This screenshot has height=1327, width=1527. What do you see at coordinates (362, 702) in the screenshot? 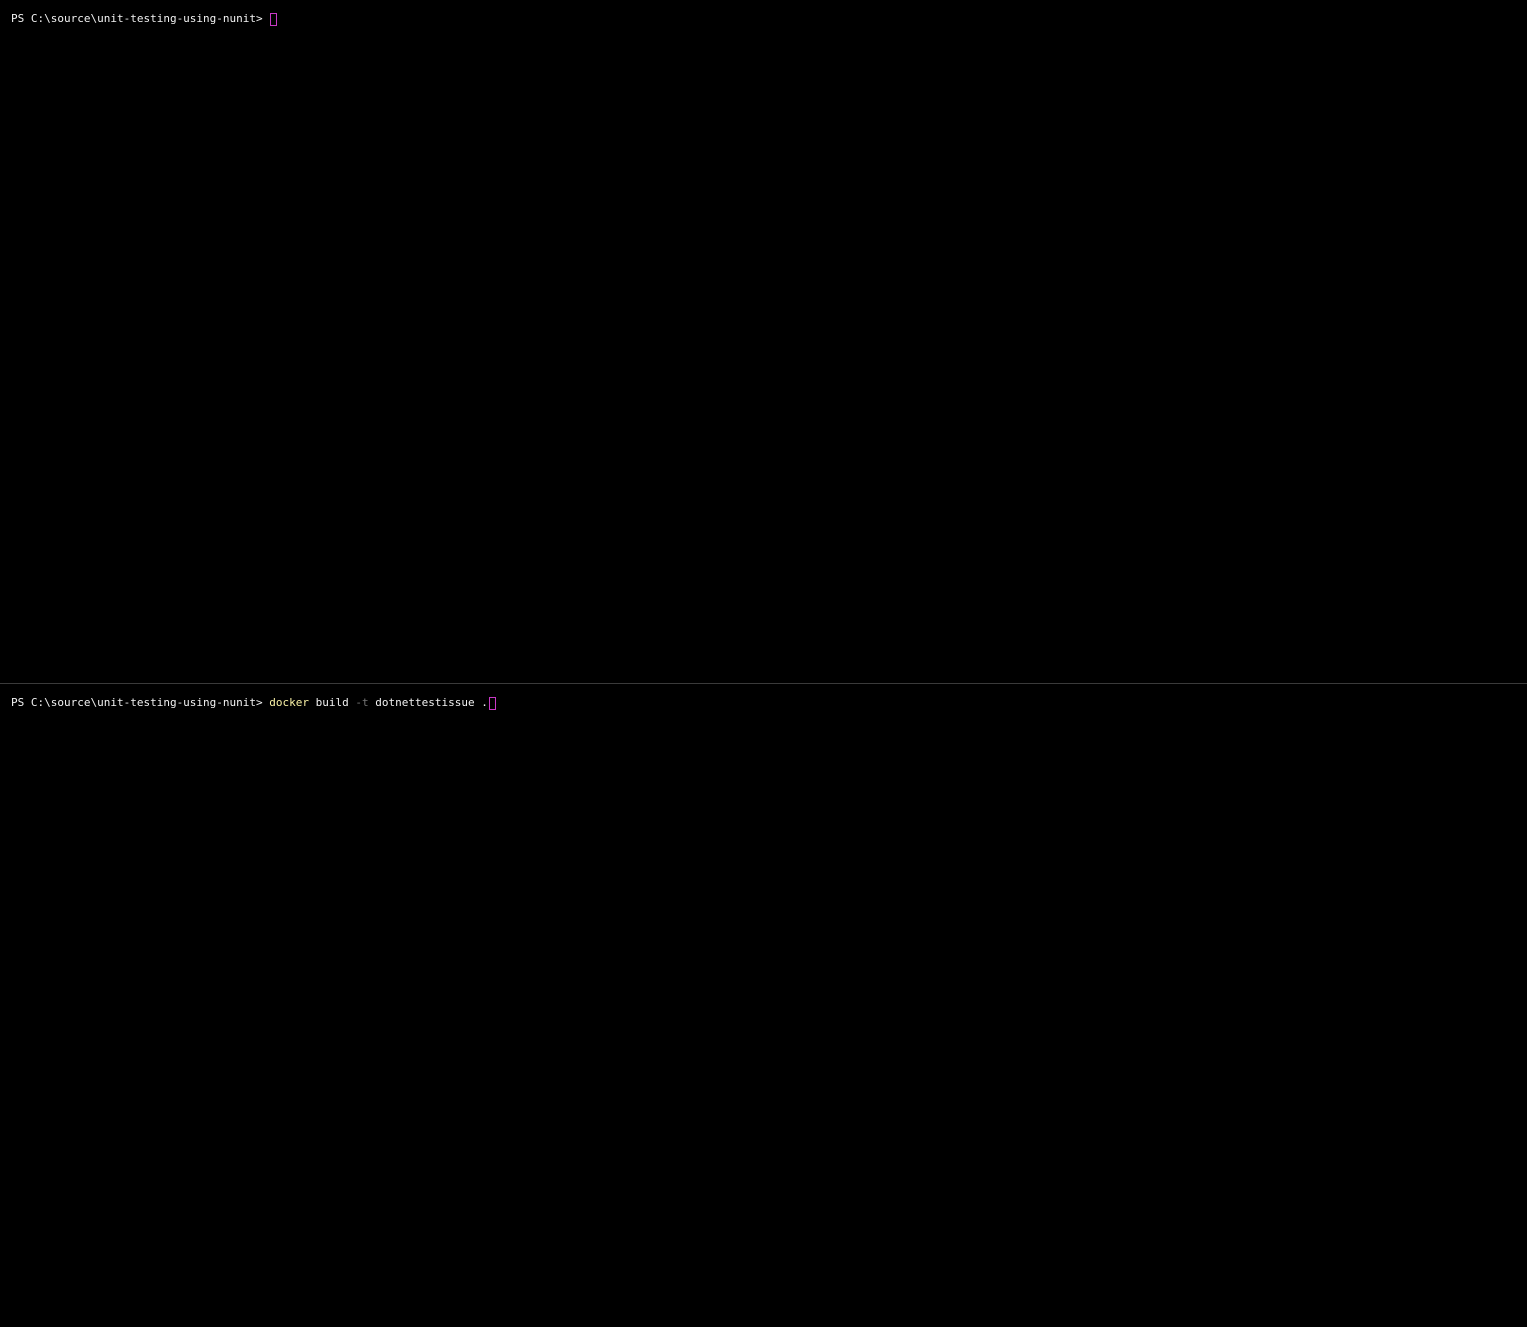
I see `command-flag: -t` at bounding box center [362, 702].